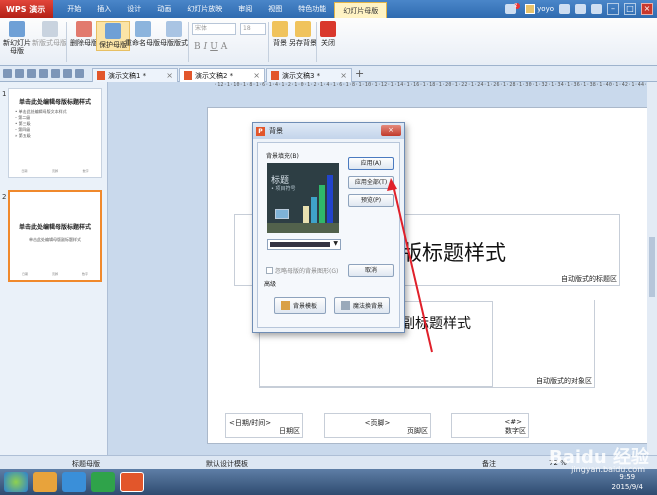 This screenshot has height=495, width=657. What do you see at coordinates (377, 425) in the screenshot?
I see `footer-placeholder: <页脚> 页脚区` at bounding box center [377, 425].